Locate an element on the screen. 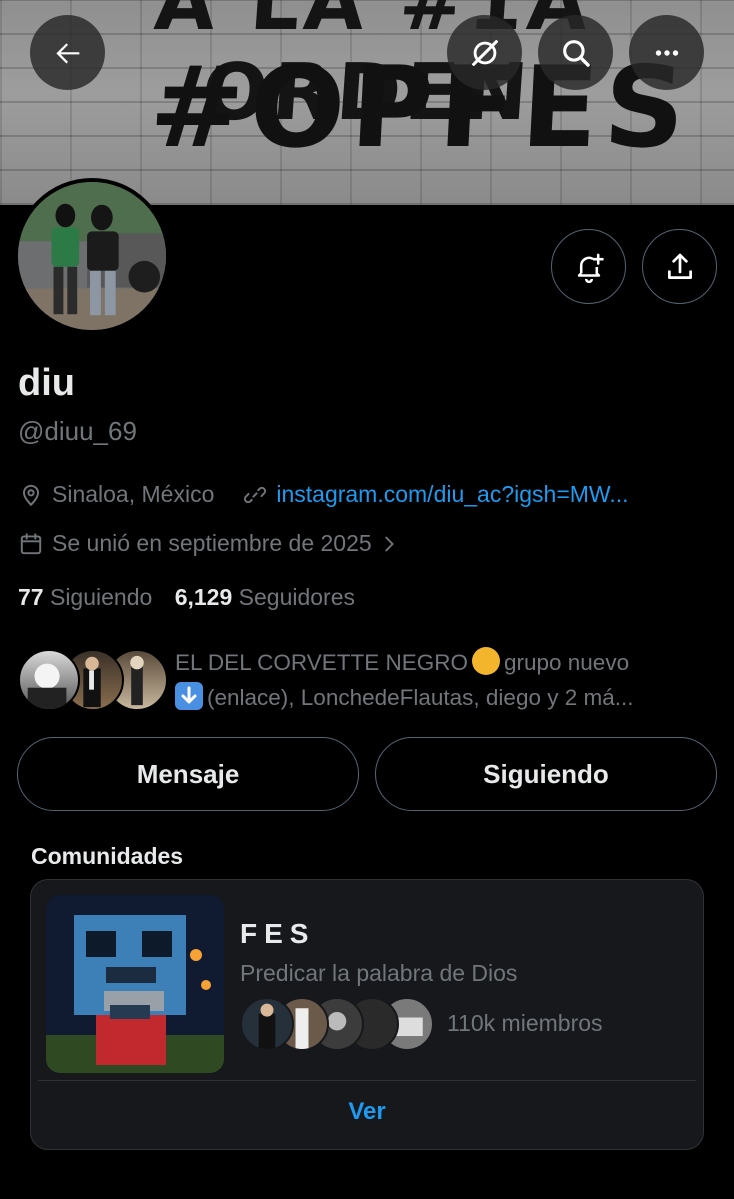  mutual-line1-a: EL DEL CORVETTE NEGRO is located at coordinates (321, 662).